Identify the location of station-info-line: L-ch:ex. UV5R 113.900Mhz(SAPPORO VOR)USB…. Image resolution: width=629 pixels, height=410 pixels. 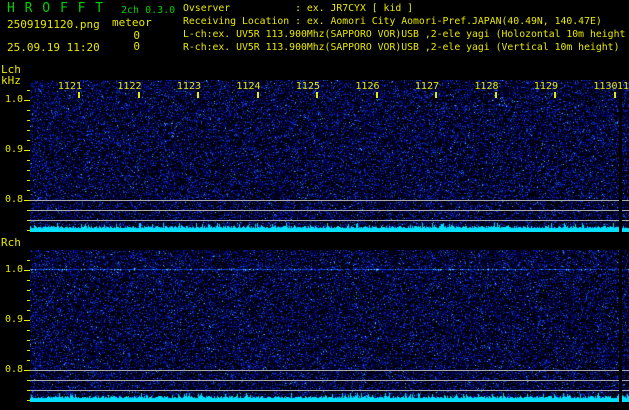
(404, 34).